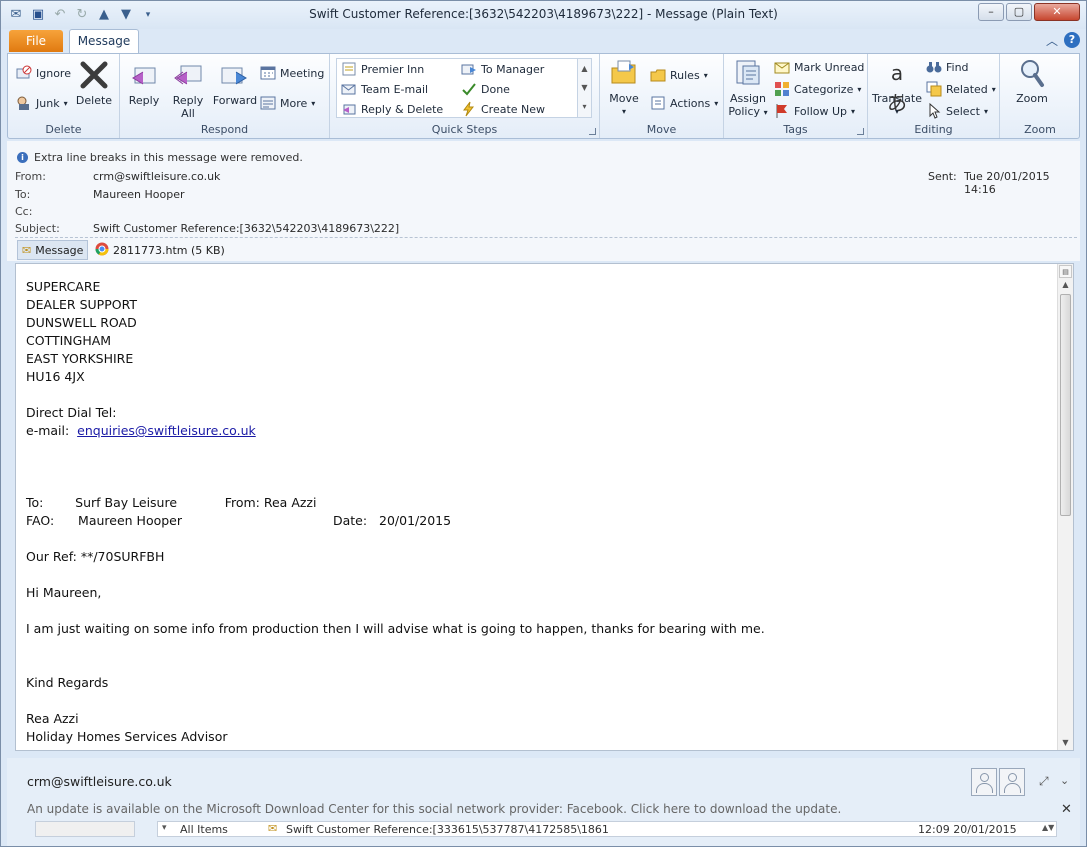 The width and height of the screenshot is (1087, 847). Describe the element at coordinates (817, 89) in the screenshot. I see `categorize-button: Categorize ▾` at that location.